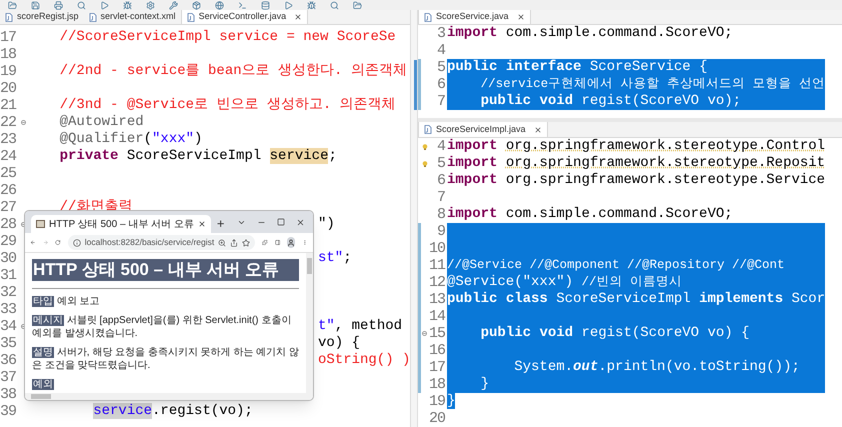 This screenshot has width=842, height=427. I want to click on code-line: //2nd - service를 bean으로 생성한다. 의존객체, so click(232, 71).